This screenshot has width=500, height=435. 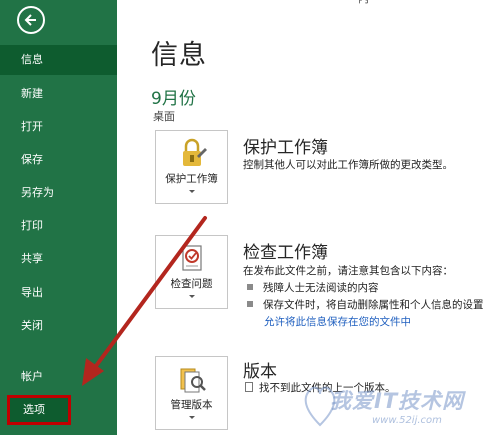 I want to click on site-watermark: 我爱IT技术网 www.52ij.com, so click(x=400, y=407).